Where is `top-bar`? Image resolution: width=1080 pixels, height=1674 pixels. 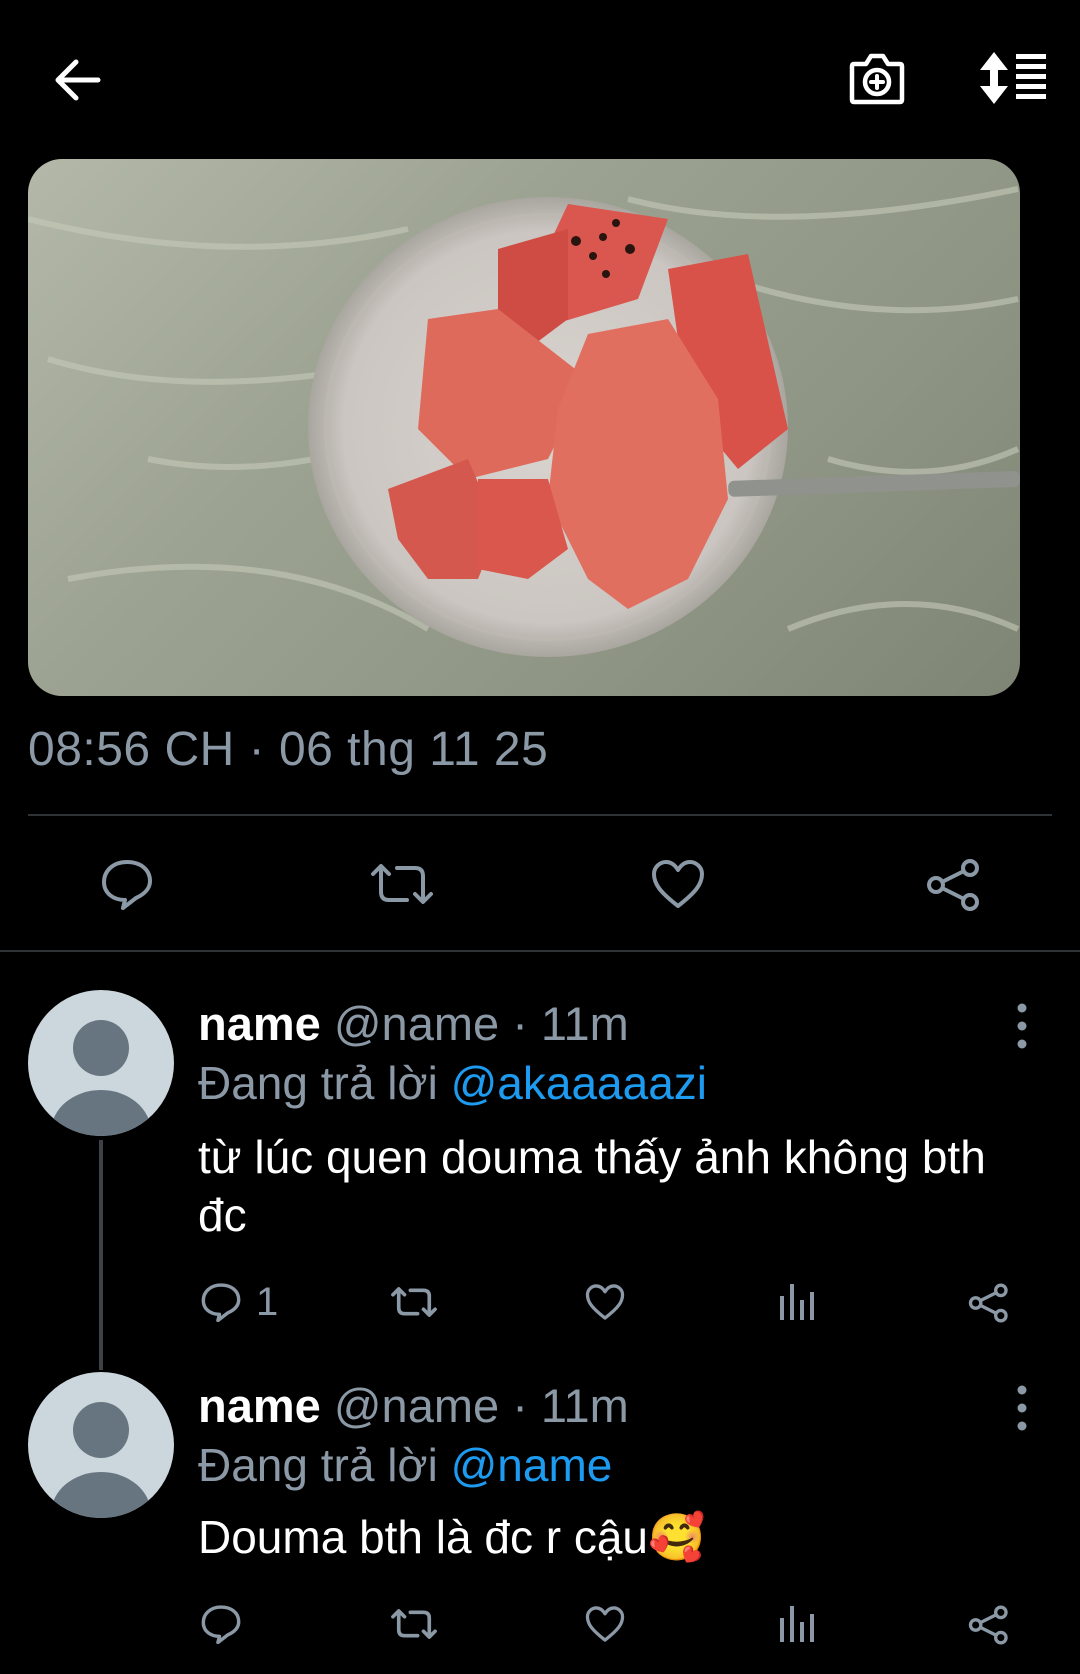
top-bar is located at coordinates (540, 75).